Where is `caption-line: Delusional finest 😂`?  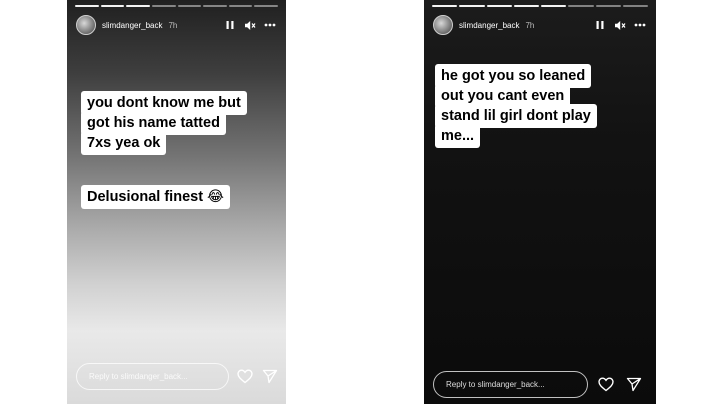
caption-line: Delusional finest 😂 is located at coordinates (155, 197).